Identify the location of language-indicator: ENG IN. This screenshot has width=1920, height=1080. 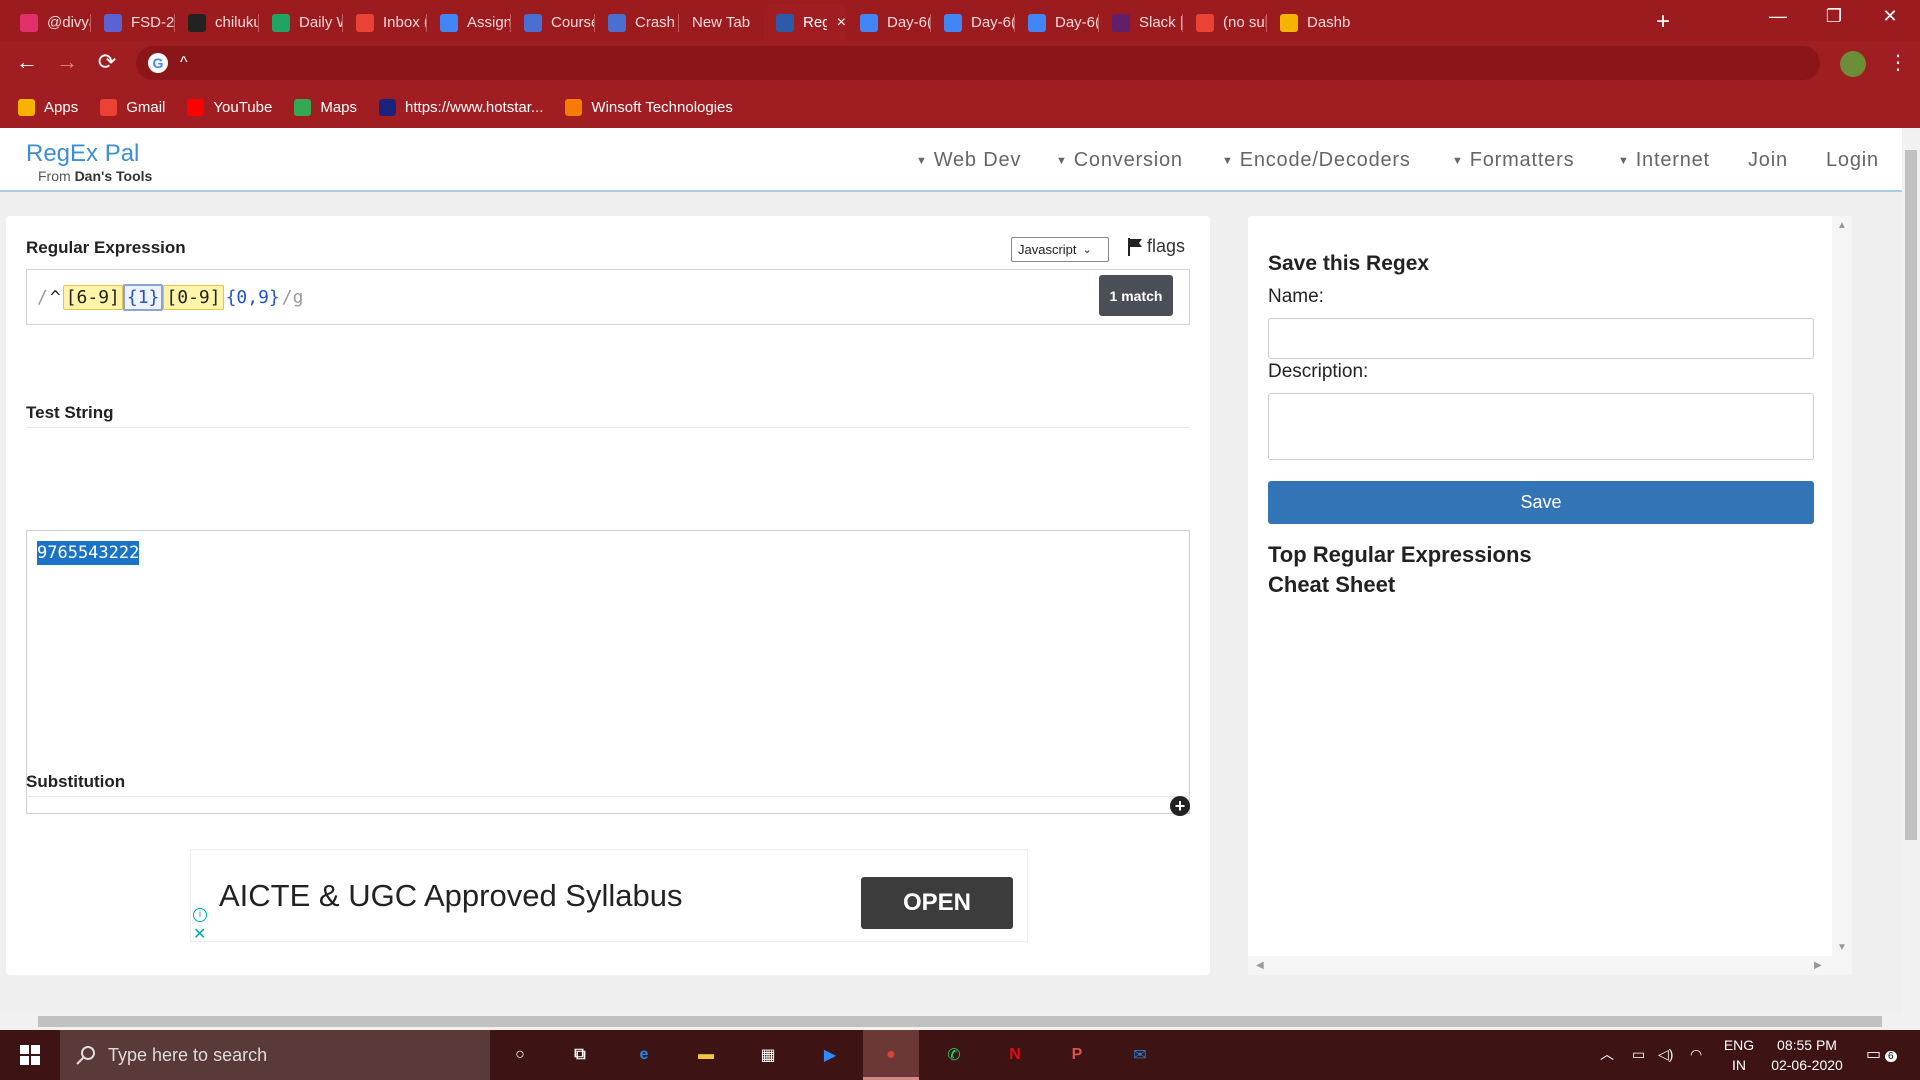
(1739, 1055).